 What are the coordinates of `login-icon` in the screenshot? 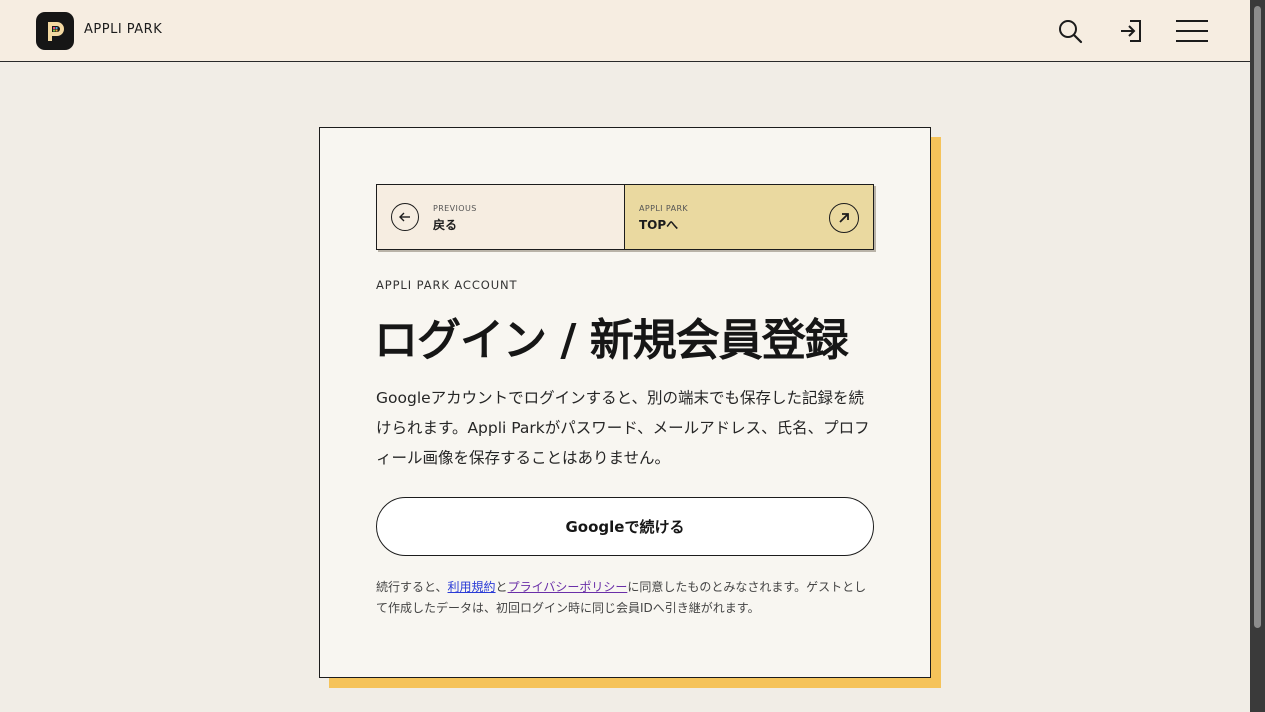 It's located at (1131, 31).